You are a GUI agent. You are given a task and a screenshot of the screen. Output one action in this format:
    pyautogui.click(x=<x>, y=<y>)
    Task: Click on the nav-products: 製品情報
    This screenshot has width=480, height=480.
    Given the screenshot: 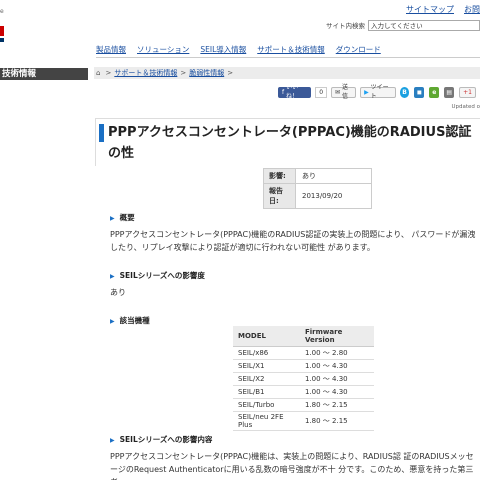 What is the action you would take?
    pyautogui.click(x=111, y=49)
    